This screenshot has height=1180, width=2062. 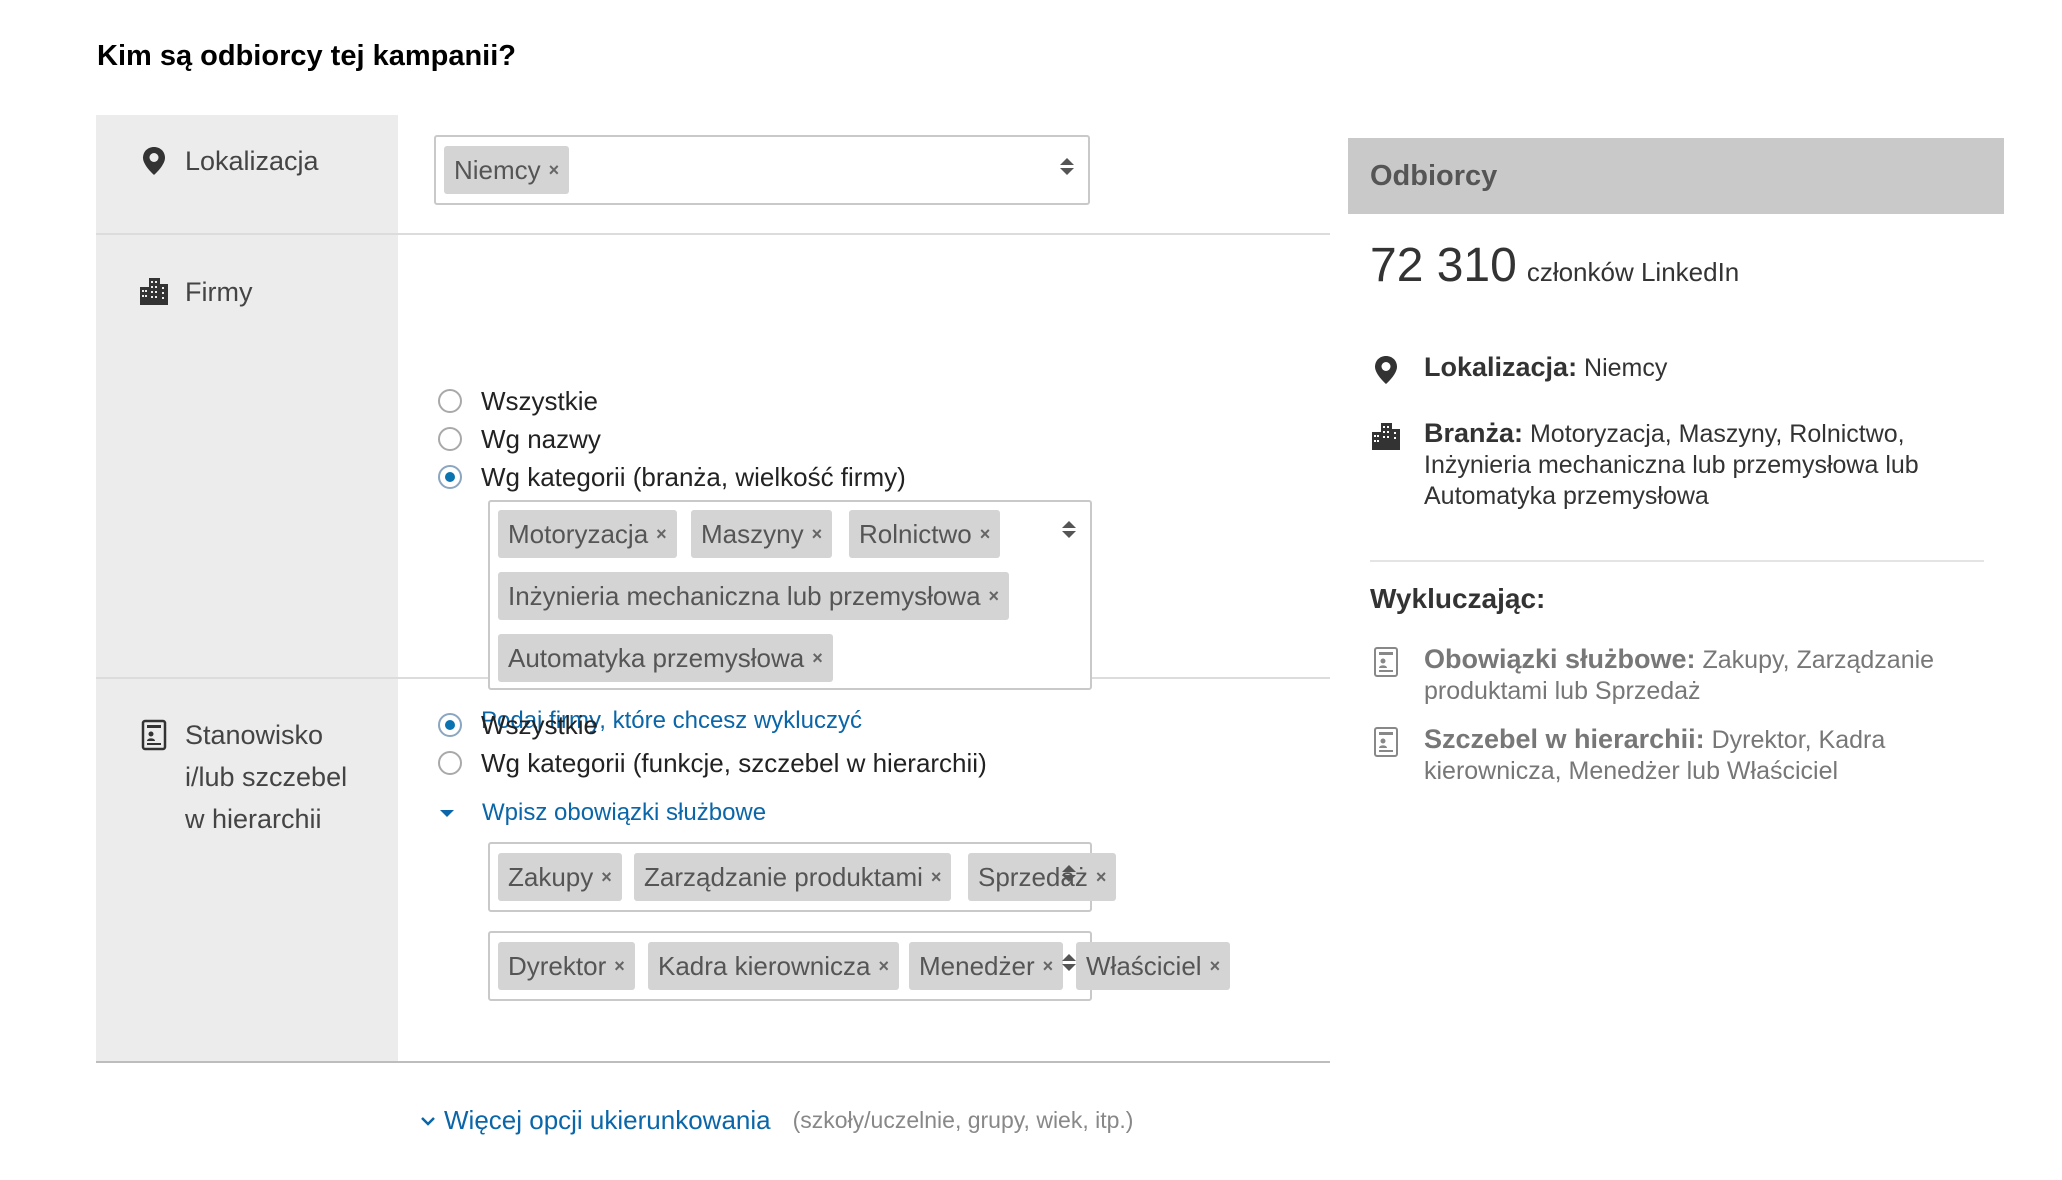 I want to click on summary-value: Niemcy, so click(x=1626, y=368).